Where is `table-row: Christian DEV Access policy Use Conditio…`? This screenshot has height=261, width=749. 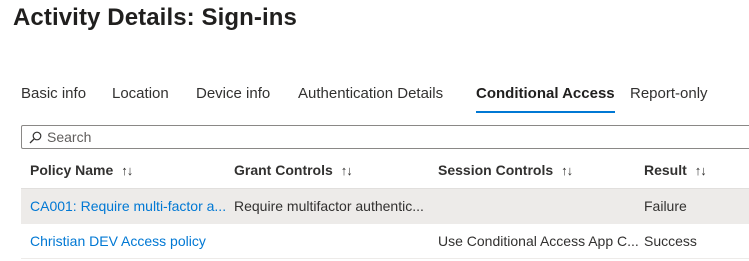
table-row: Christian DEV Access policy Use Conditio… is located at coordinates (385, 241).